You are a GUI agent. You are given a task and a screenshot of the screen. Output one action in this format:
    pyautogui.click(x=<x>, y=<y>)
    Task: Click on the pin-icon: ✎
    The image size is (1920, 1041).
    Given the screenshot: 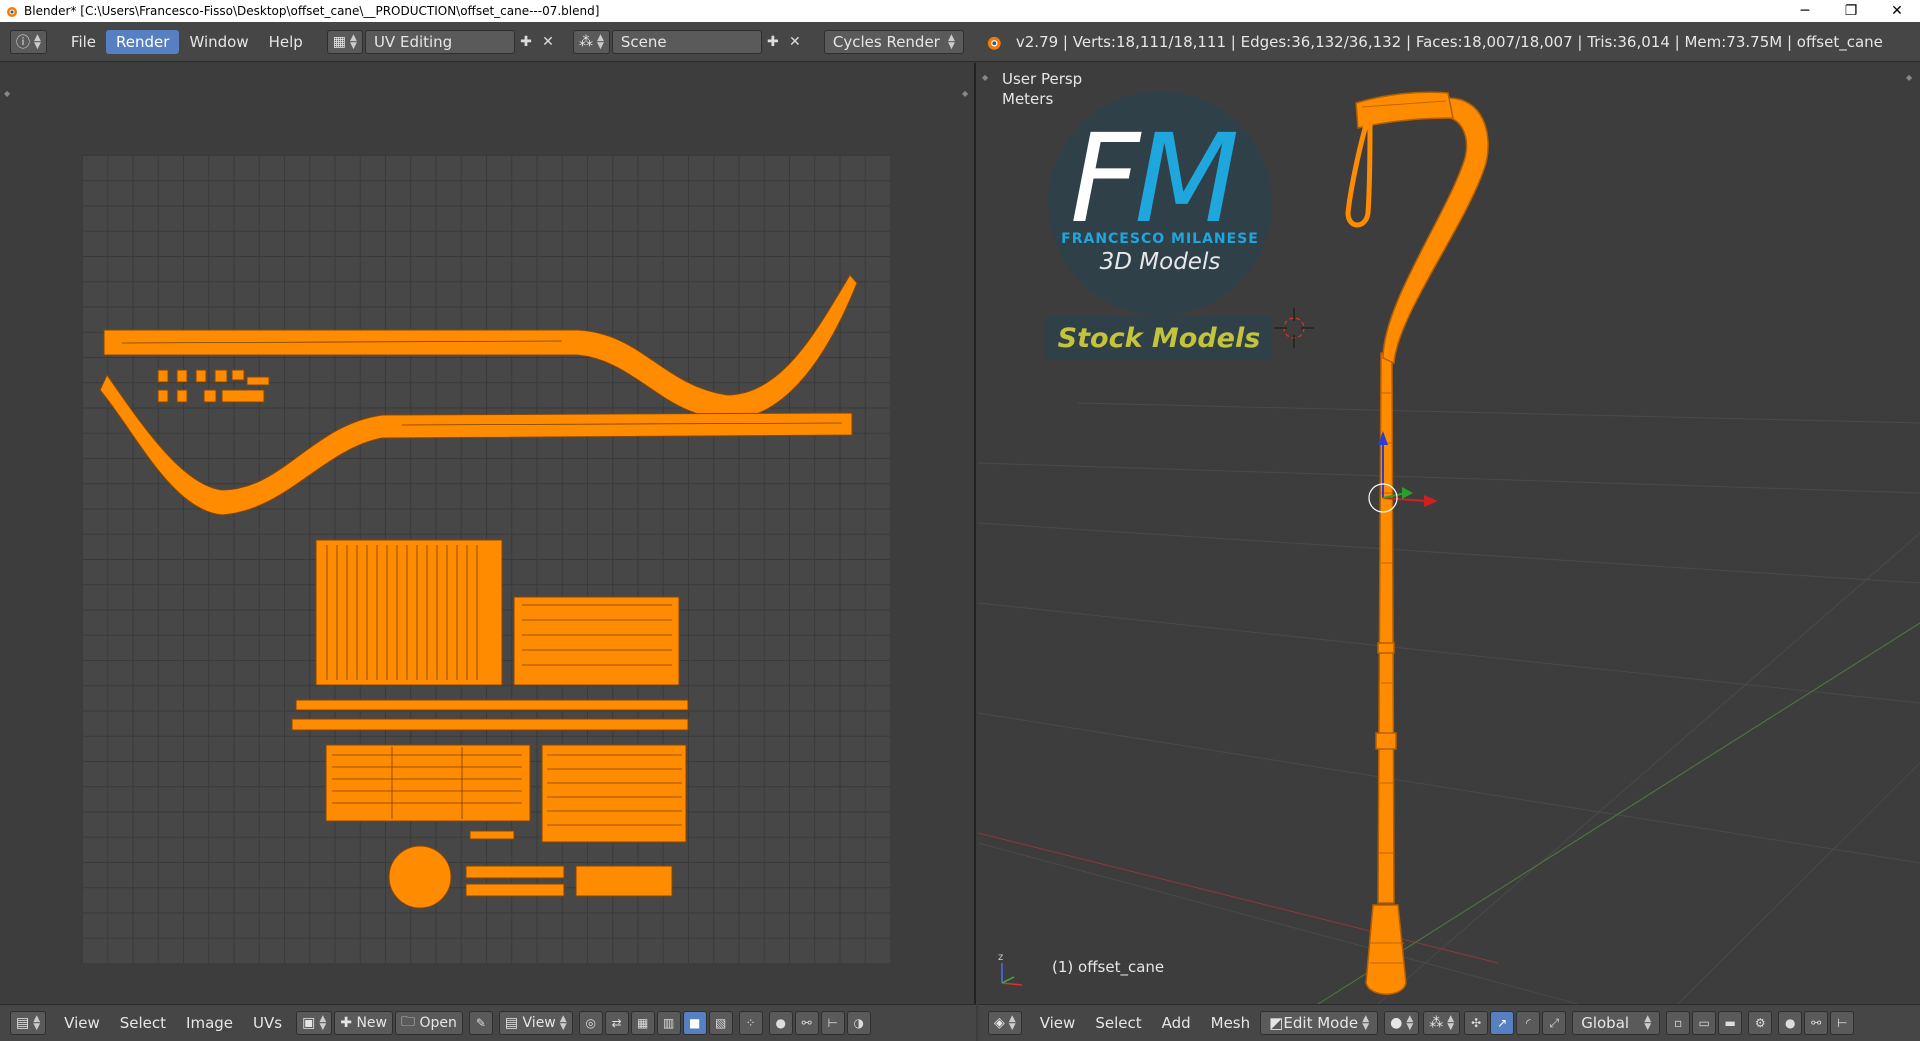 What is the action you would take?
    pyautogui.click(x=480, y=1023)
    